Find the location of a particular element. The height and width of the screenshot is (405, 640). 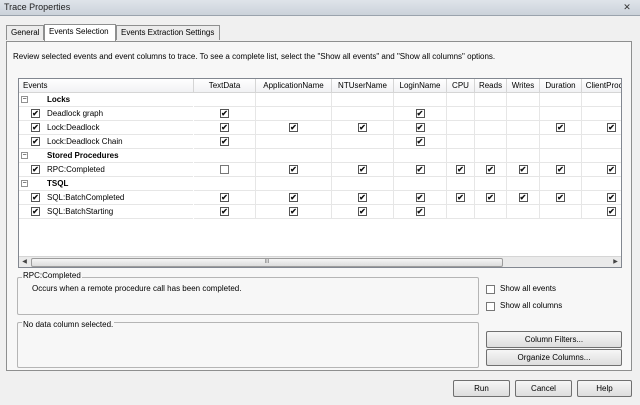

event-row: ✔ Lock:Deadlock Chain ✔ ✔ is located at coordinates (320, 142).